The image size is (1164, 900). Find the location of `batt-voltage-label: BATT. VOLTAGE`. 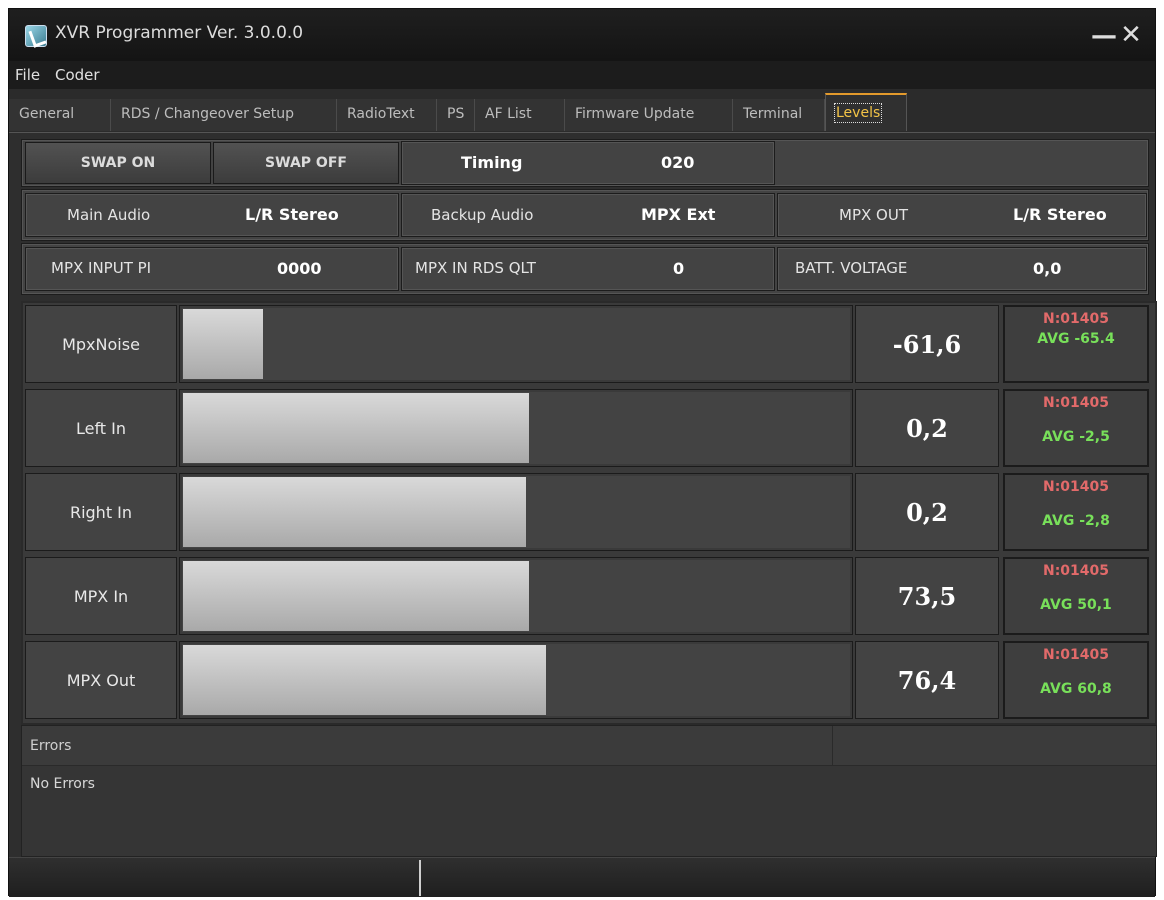

batt-voltage-label: BATT. VOLTAGE is located at coordinates (851, 268).